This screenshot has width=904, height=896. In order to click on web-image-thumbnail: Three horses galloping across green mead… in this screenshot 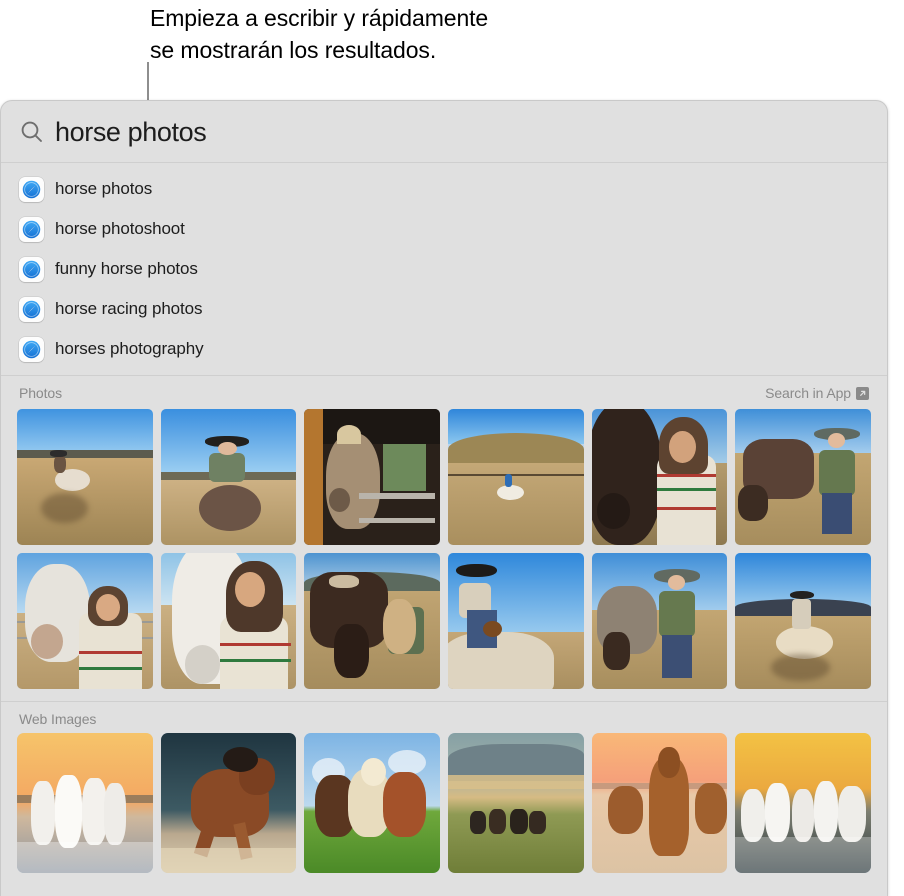, I will do `click(372, 803)`.